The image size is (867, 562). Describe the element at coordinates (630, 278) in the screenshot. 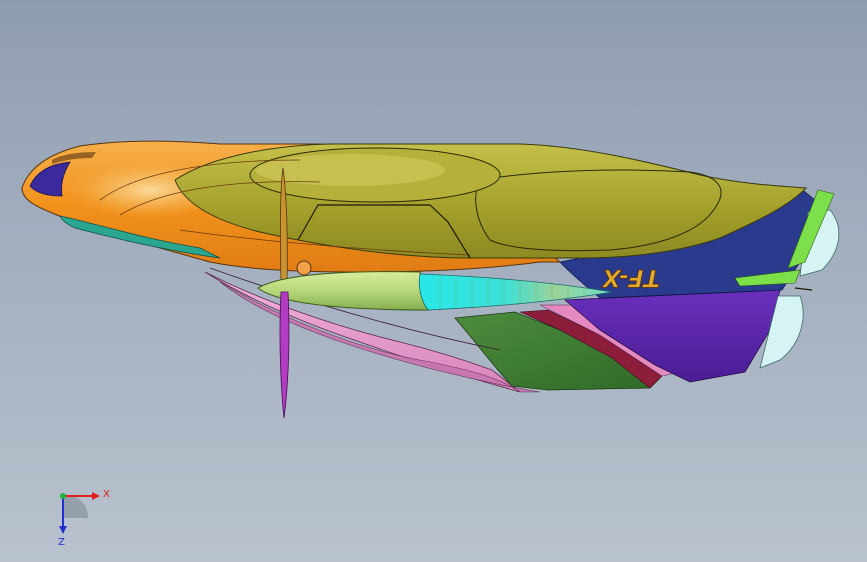

I see `fuselage-marking: TF-X` at that location.